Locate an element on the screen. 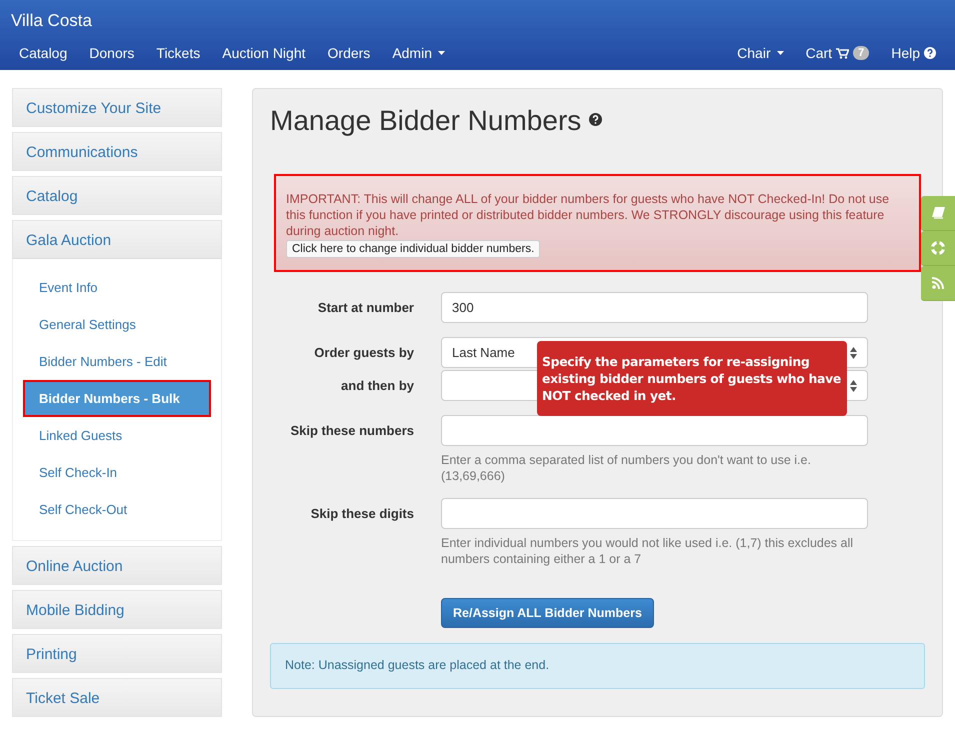  book-icon is located at coordinates (938, 213).